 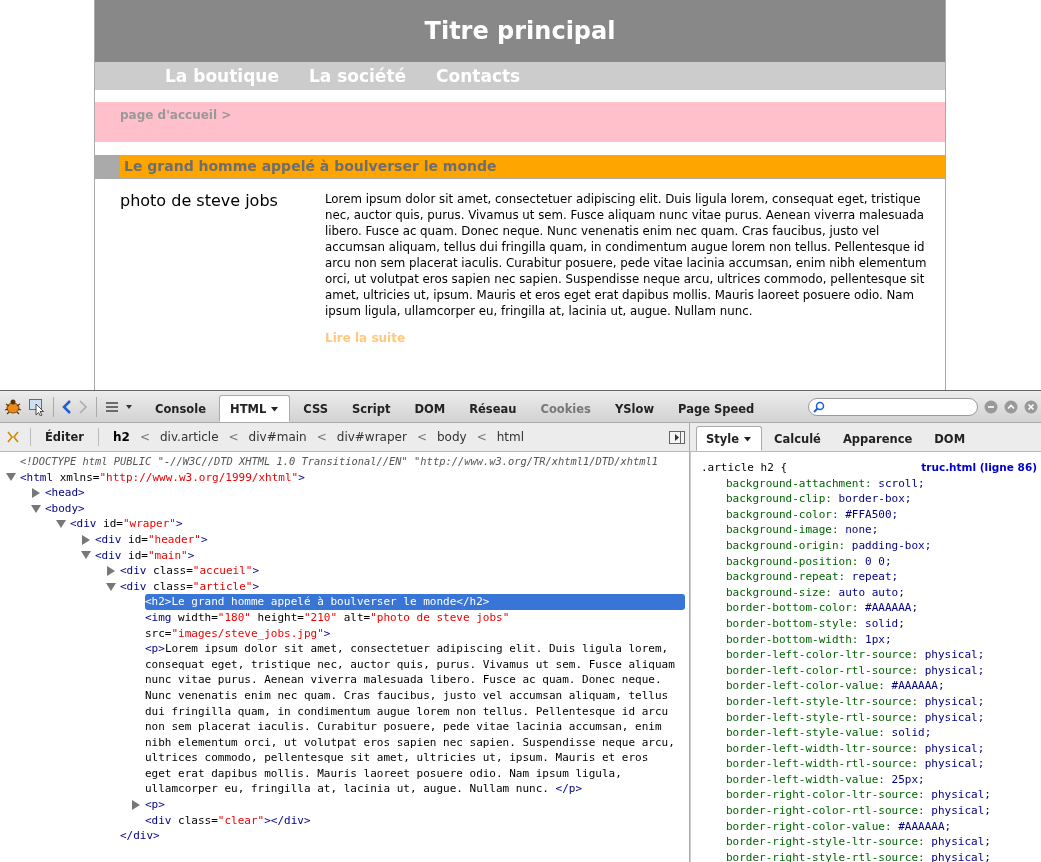 What do you see at coordinates (64, 437) in the screenshot?
I see `edit-button: Éditer` at bounding box center [64, 437].